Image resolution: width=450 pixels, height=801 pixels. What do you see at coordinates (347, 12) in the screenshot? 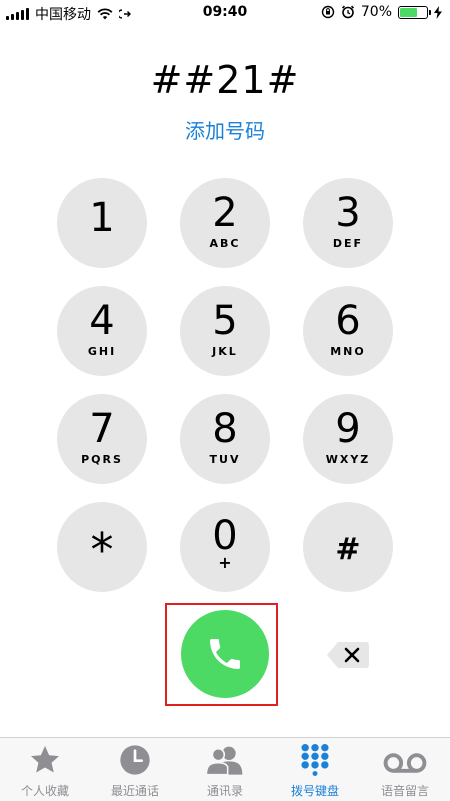
I see `alarm-icon` at bounding box center [347, 12].